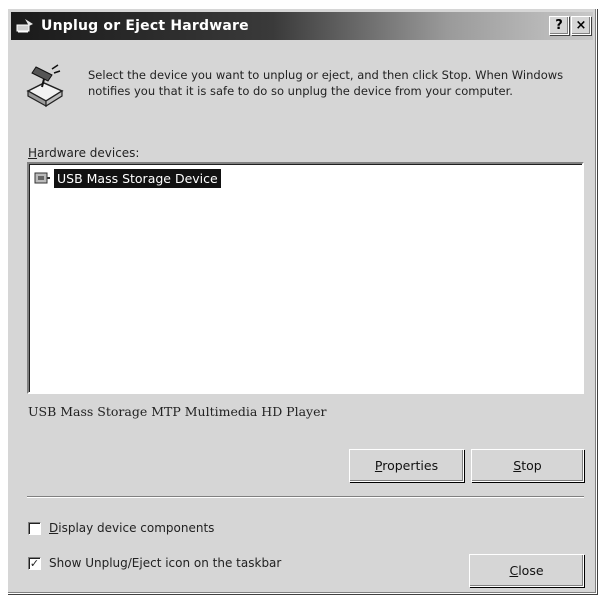 The height and width of the screenshot is (601, 604). Describe the element at coordinates (145, 26) in the screenshot. I see `window-title: Unplug or Eject Hardware` at that location.